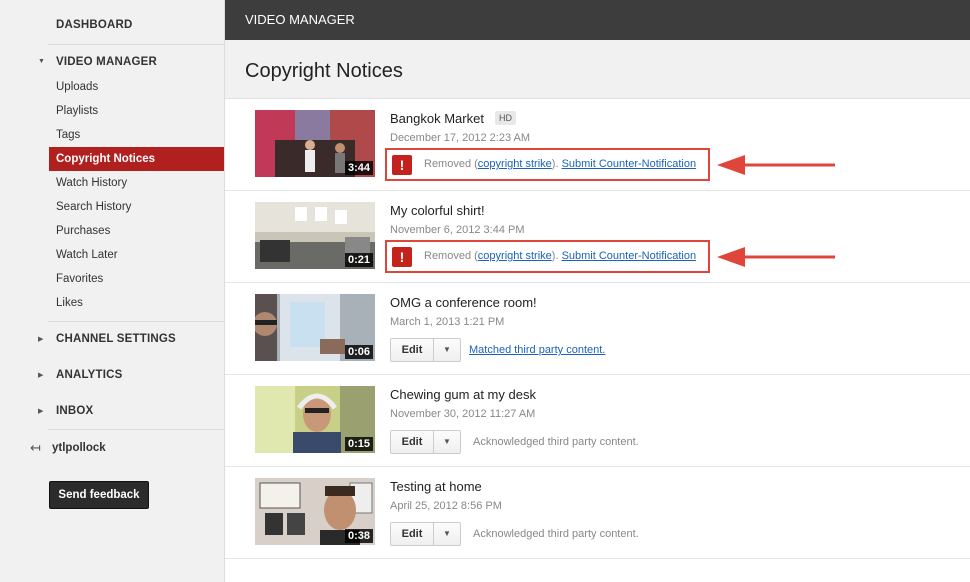 The image size is (970, 582). What do you see at coordinates (136, 279) in the screenshot?
I see `sidebar-item-favorites: Favorites` at bounding box center [136, 279].